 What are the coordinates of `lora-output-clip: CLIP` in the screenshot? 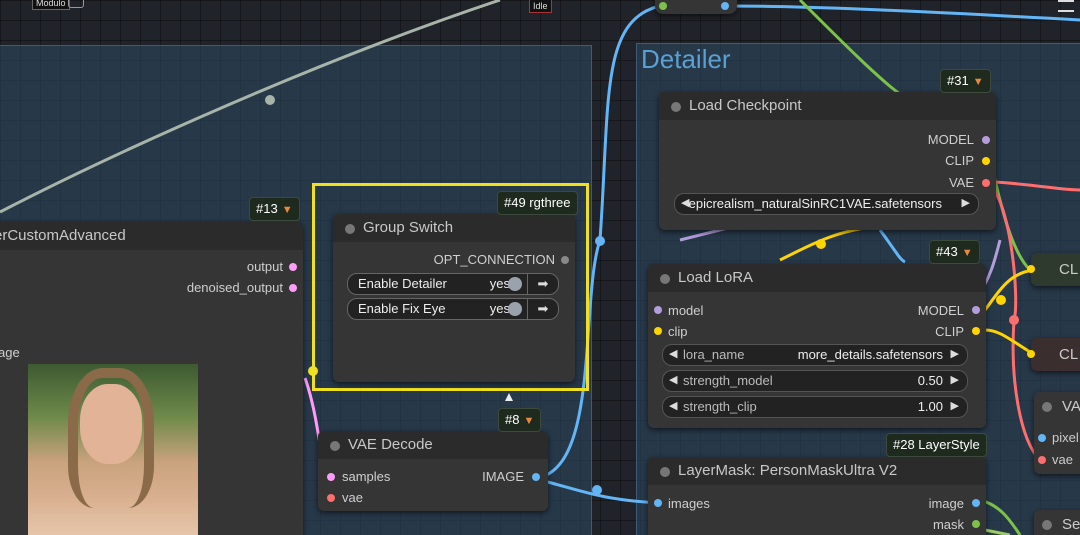 It's located at (949, 331).